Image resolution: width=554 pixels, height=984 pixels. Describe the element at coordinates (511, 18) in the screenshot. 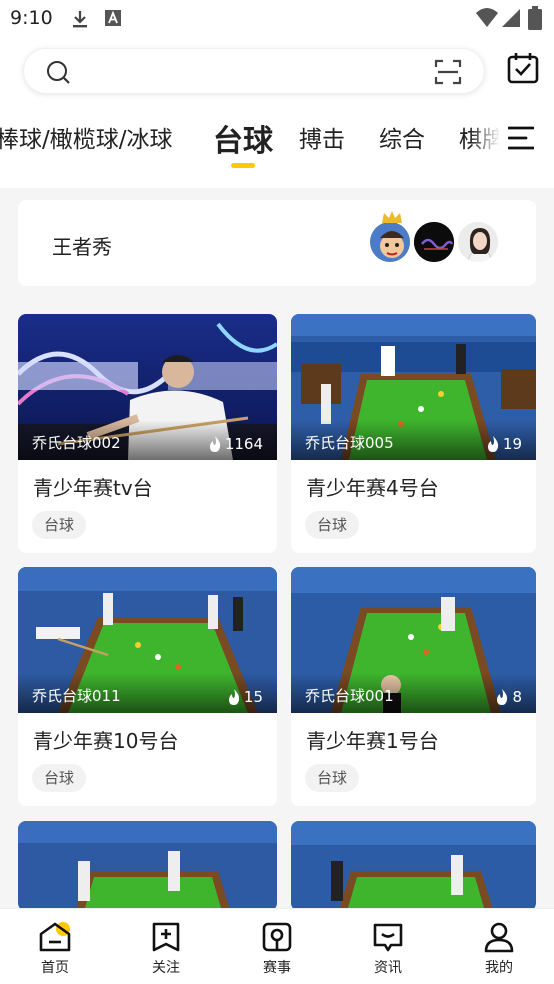

I see `signal-icon` at that location.